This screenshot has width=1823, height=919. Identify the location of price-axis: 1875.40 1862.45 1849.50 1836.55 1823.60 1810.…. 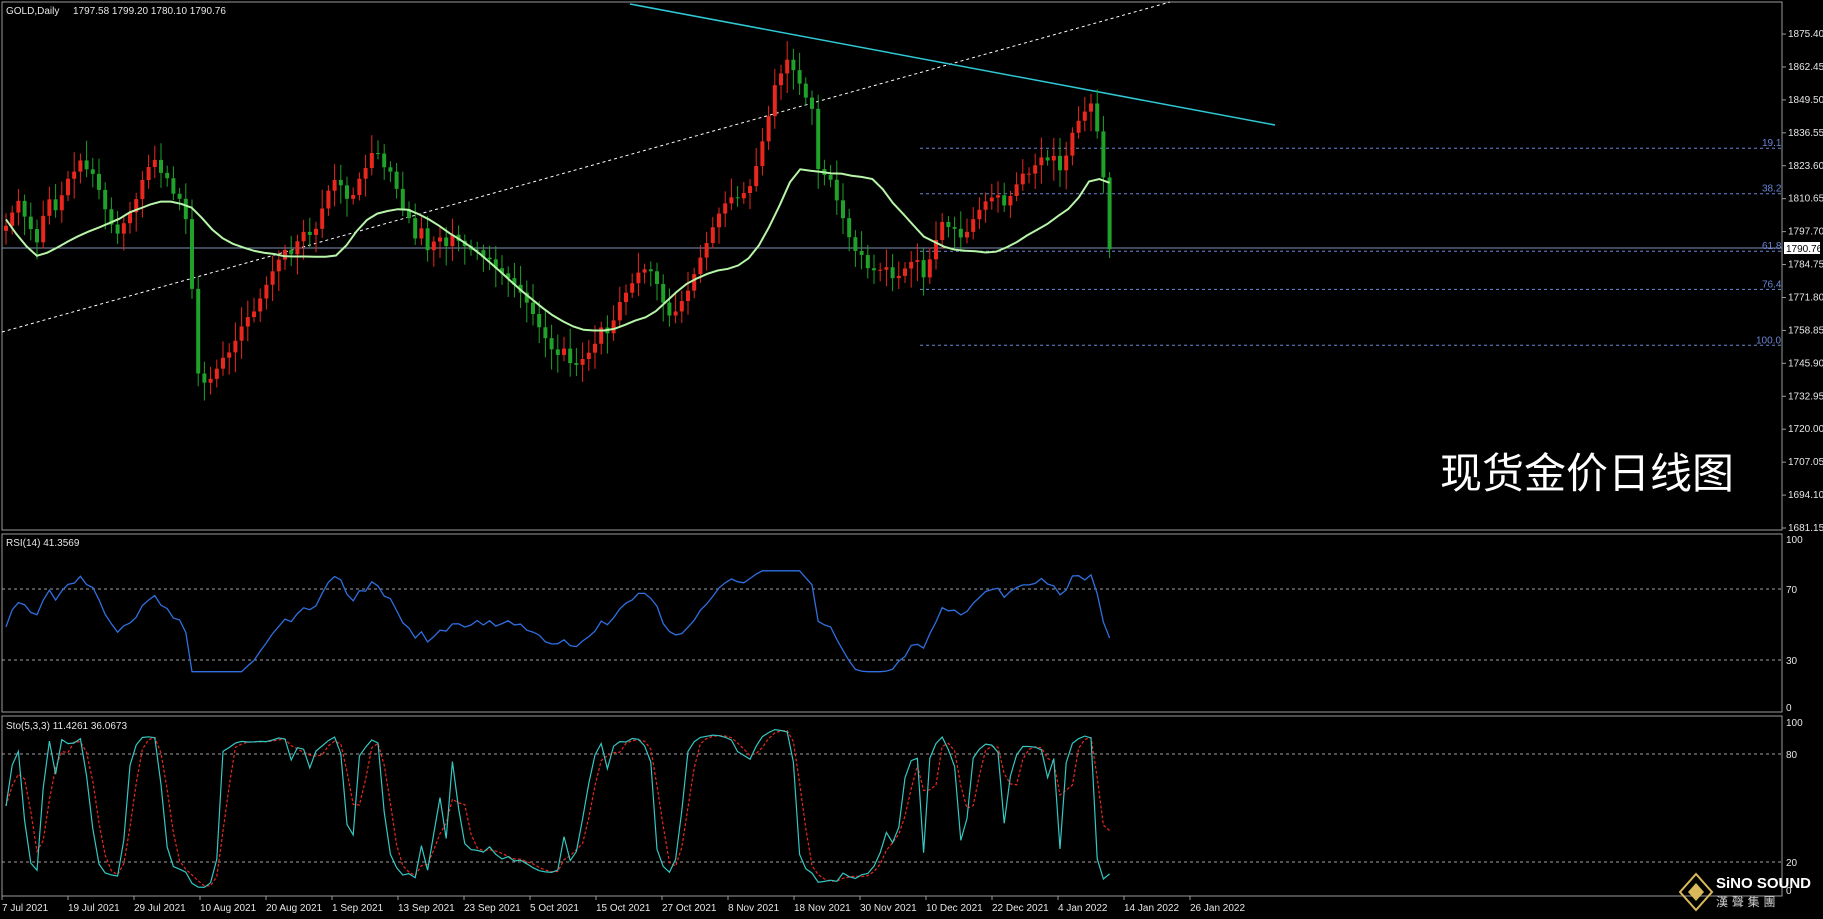
(1802, 281).